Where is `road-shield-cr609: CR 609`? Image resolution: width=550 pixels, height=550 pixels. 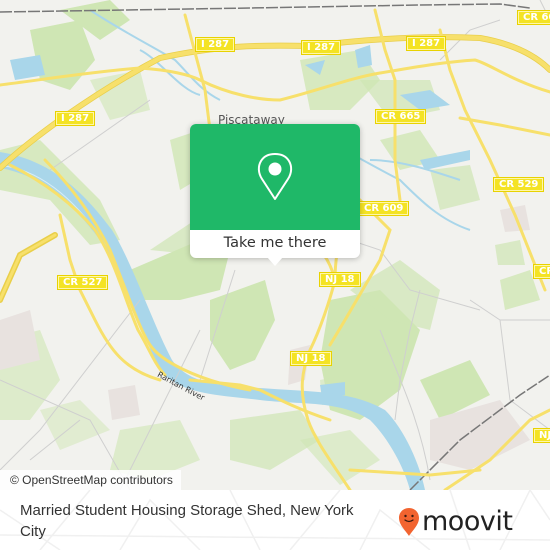 road-shield-cr609: CR 609 is located at coordinates (384, 208).